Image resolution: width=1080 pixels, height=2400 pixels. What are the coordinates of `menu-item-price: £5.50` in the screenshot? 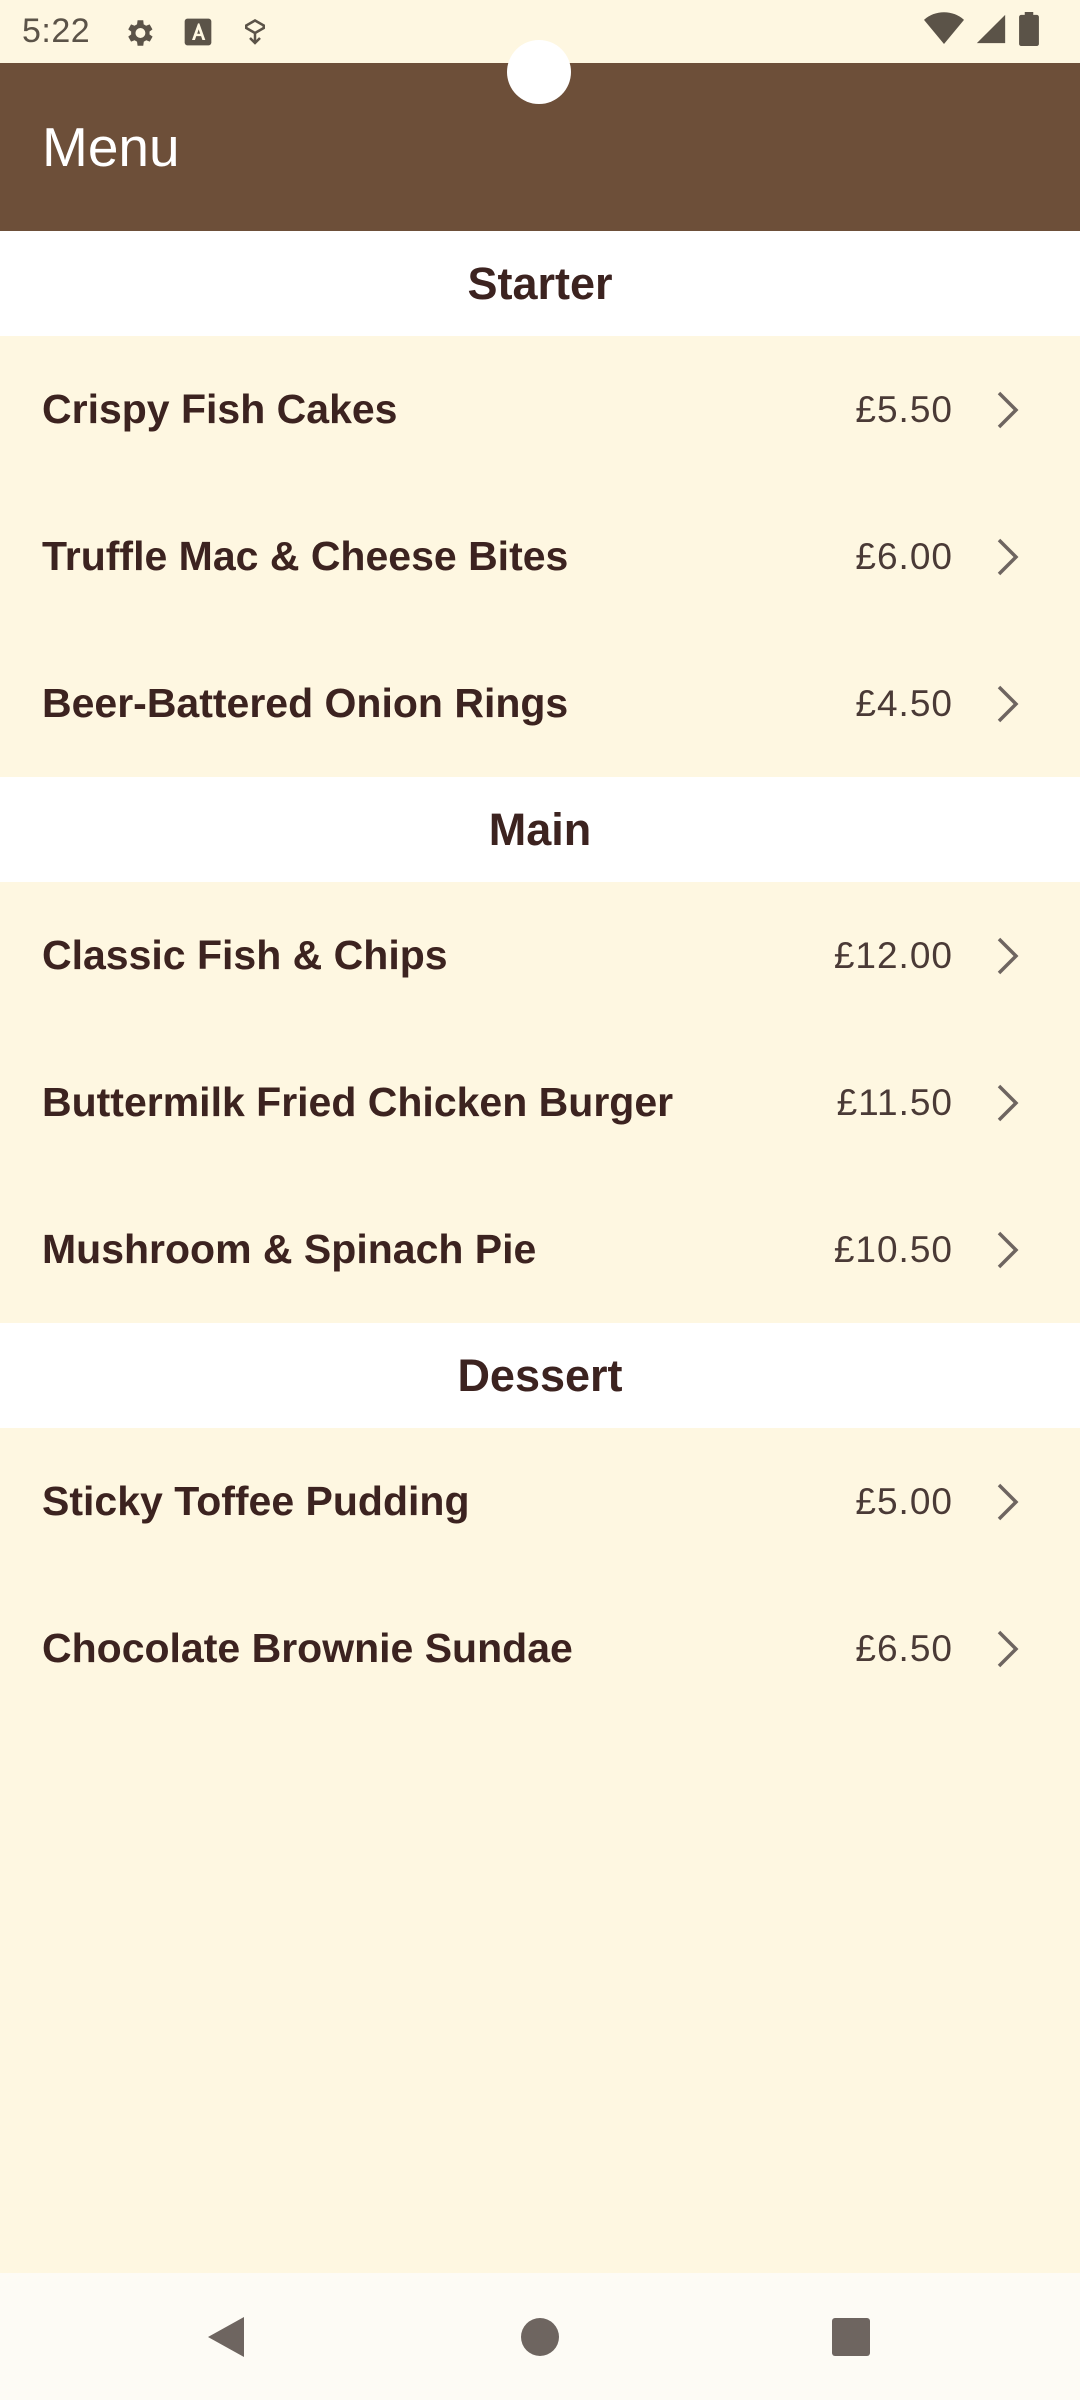 It's located at (904, 409).